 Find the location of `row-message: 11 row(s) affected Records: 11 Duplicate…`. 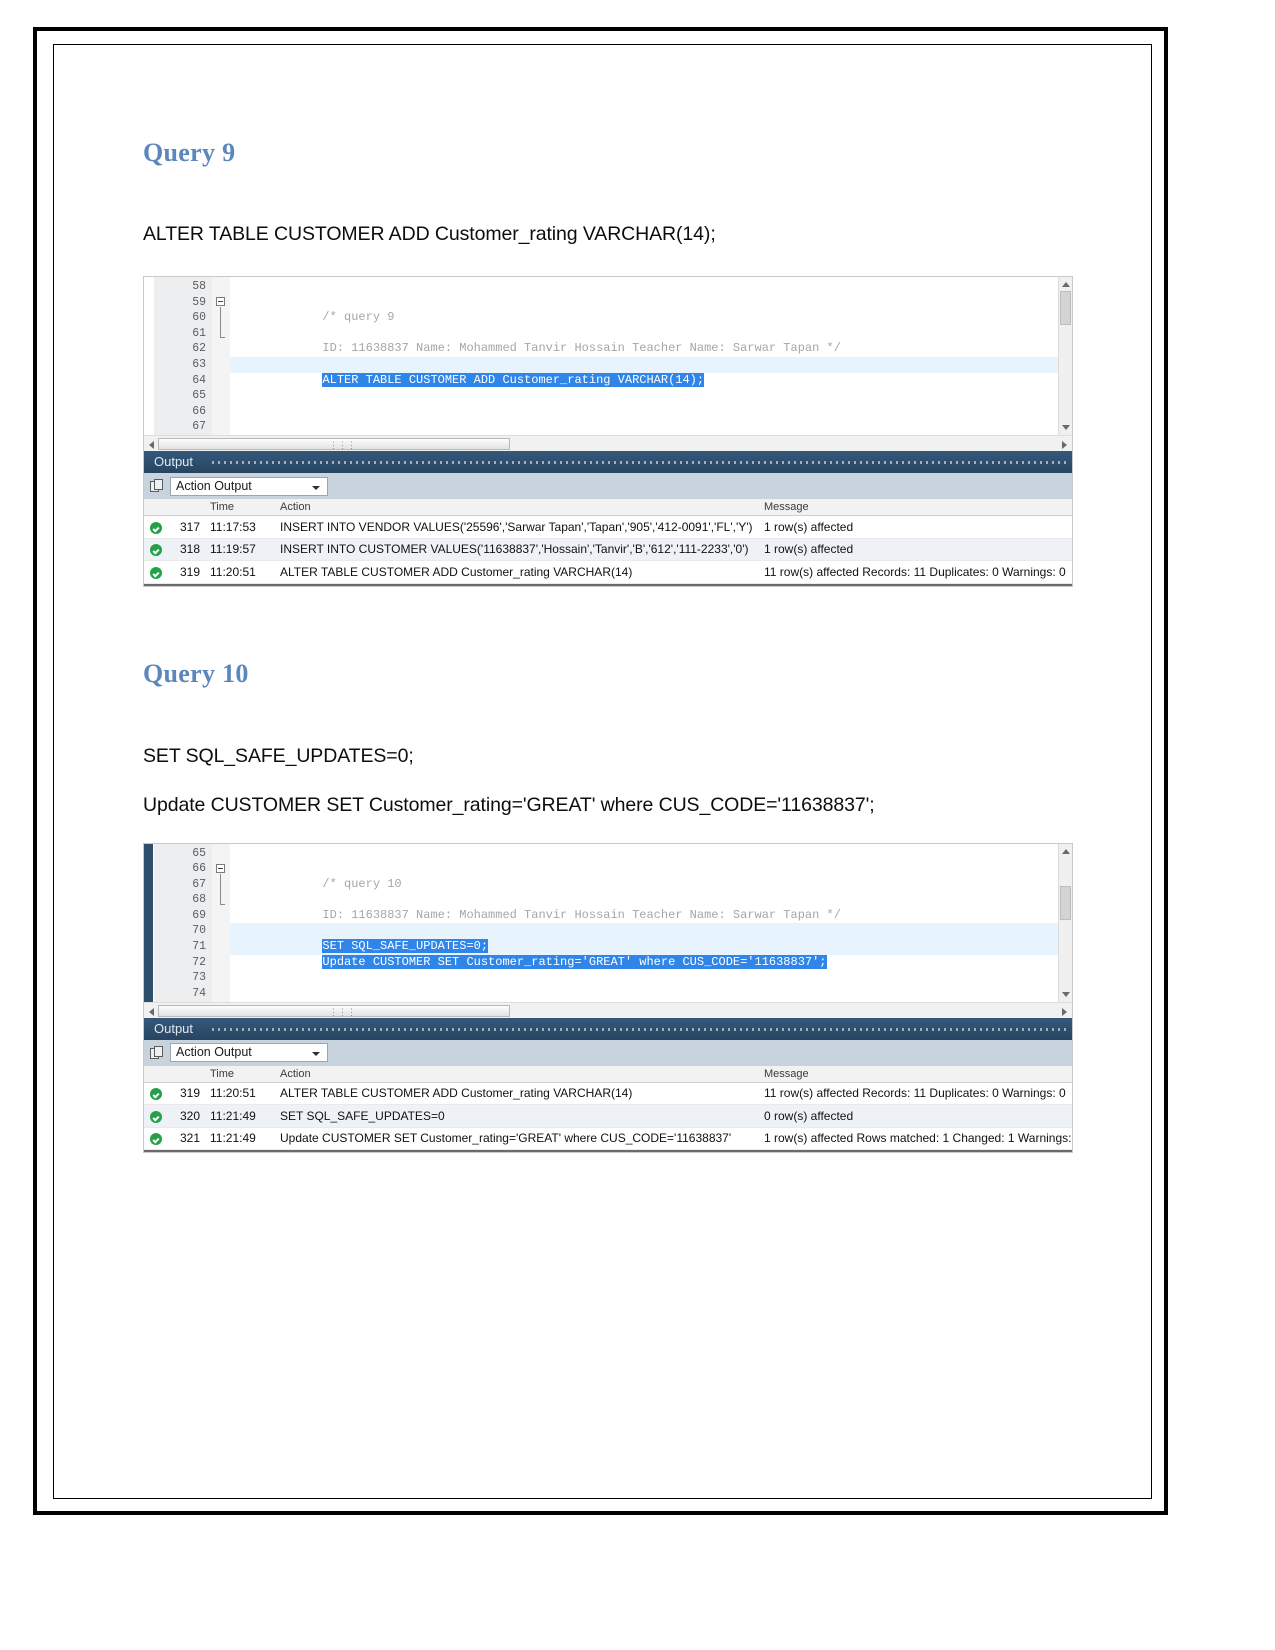

row-message: 11 row(s) affected Records: 11 Duplicate… is located at coordinates (915, 571).